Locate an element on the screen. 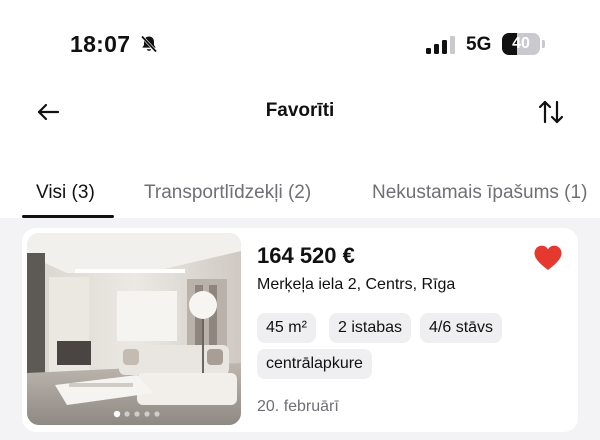 The image size is (600, 440). heart-icon is located at coordinates (548, 258).